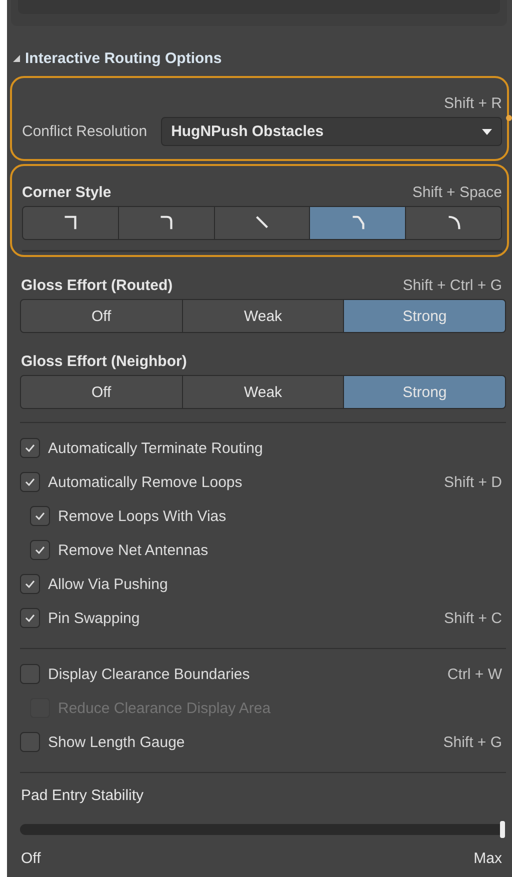  What do you see at coordinates (108, 584) in the screenshot?
I see `checkbox-label: Allow Via Pushing` at bounding box center [108, 584].